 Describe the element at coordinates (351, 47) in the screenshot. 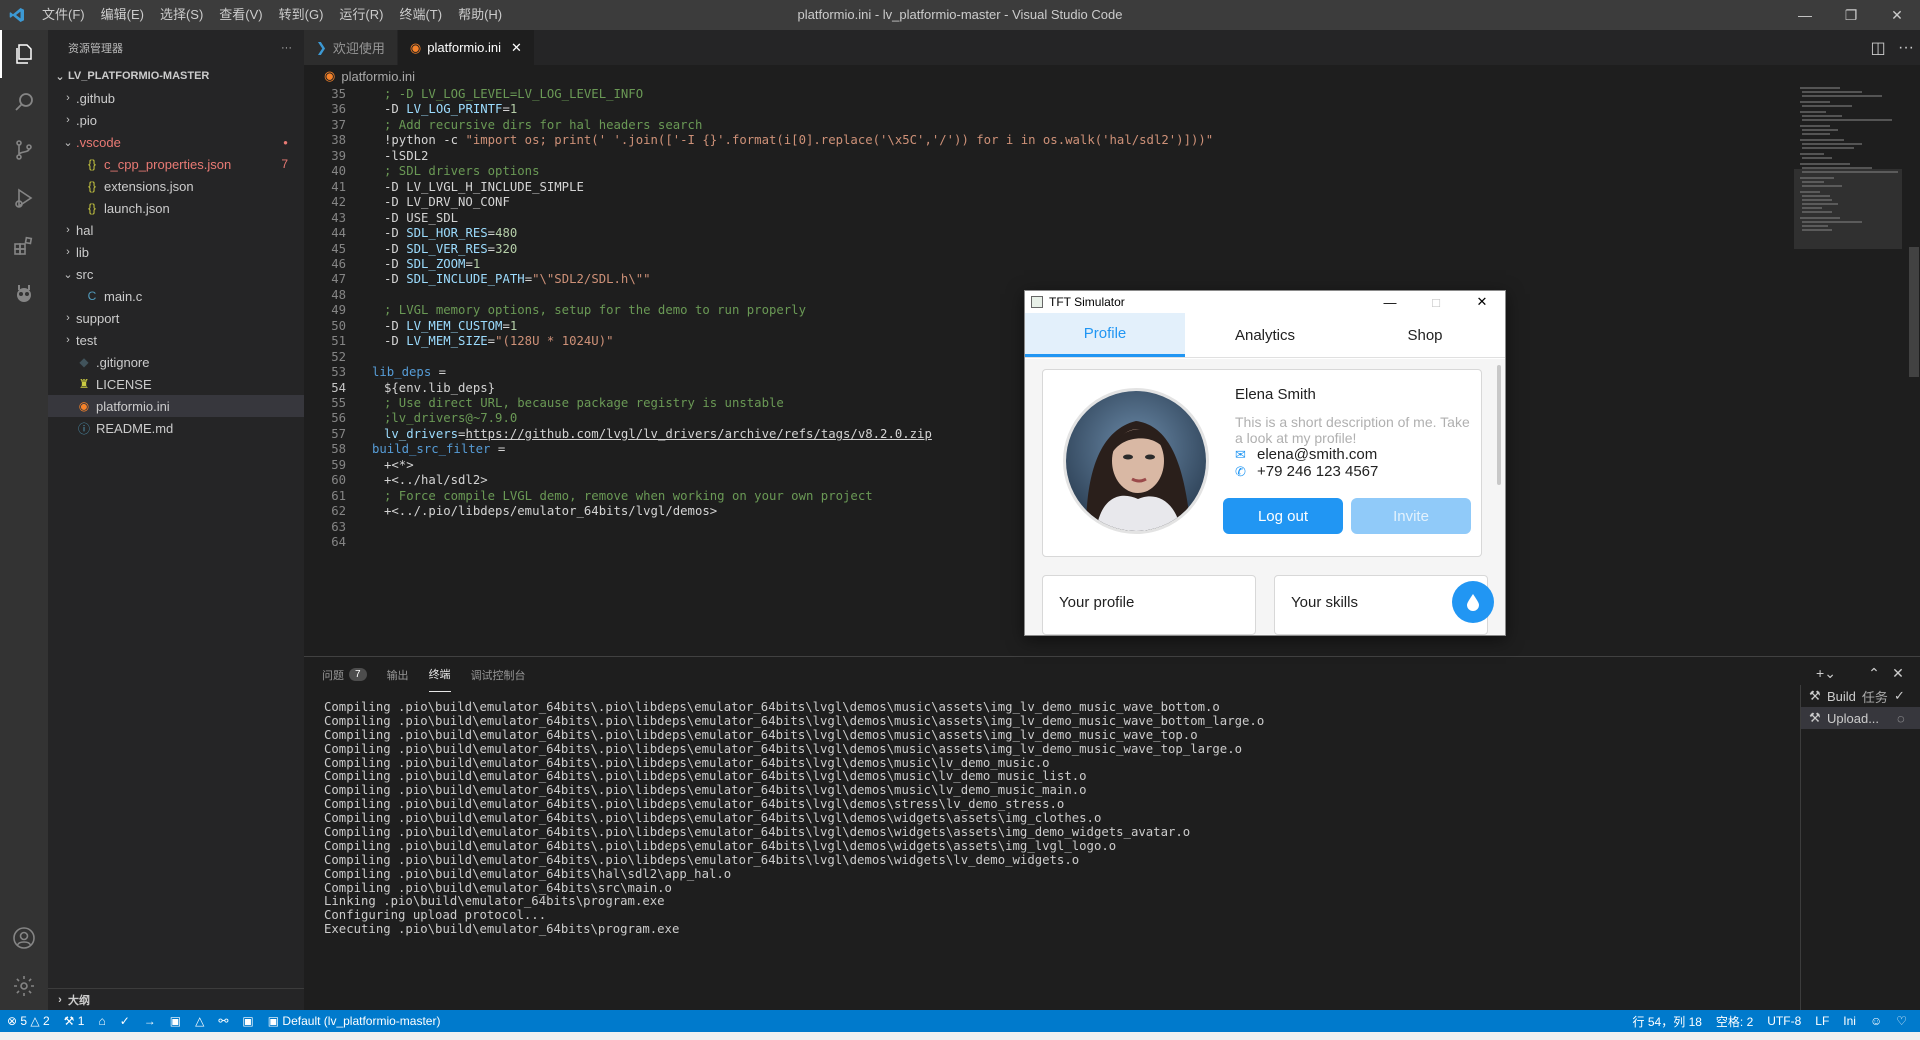

I see `tab-welcome: ❯ 欢迎使用` at that location.